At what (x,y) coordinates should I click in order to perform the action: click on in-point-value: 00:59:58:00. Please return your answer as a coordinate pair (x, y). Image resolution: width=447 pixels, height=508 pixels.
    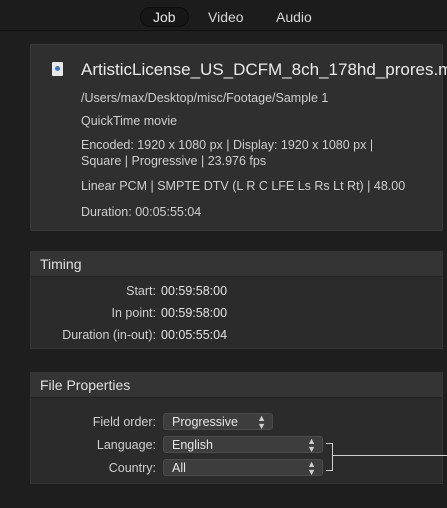
    Looking at the image, I should click on (194, 313).